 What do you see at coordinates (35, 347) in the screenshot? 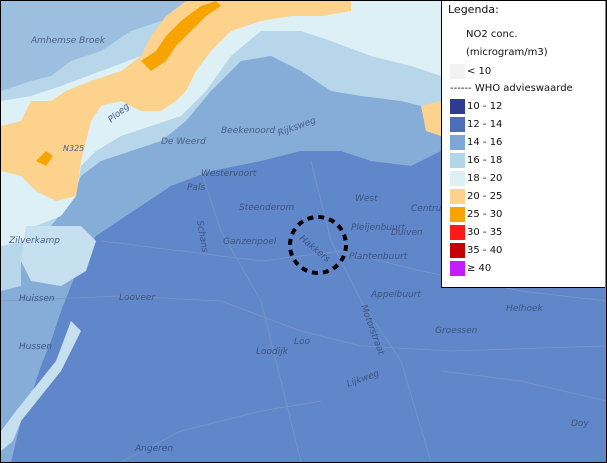
I see `place-label: Hussen` at bounding box center [35, 347].